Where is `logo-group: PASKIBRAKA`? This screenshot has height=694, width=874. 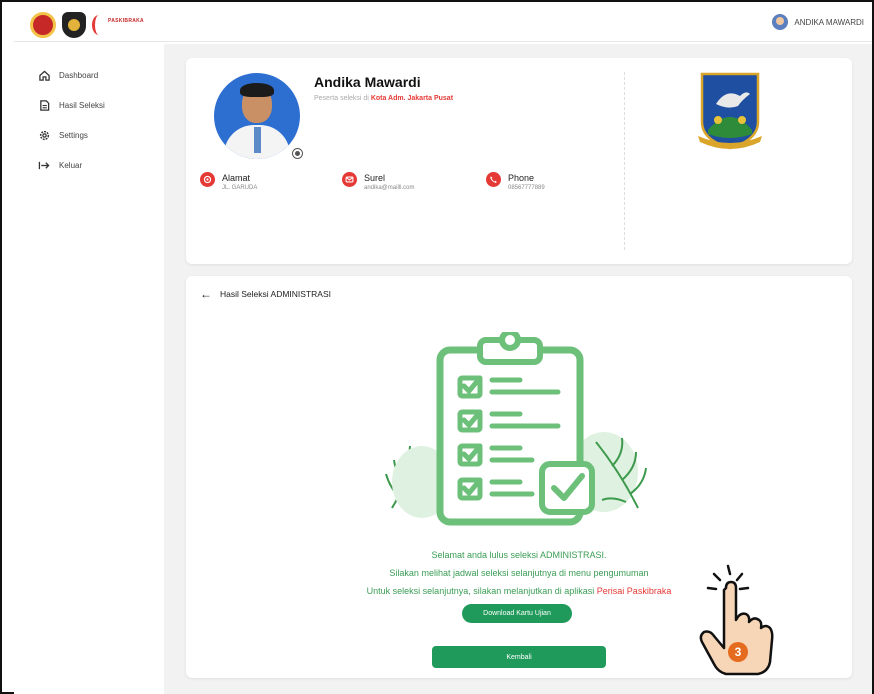 logo-group: PASKIBRAKA is located at coordinates (92, 25).